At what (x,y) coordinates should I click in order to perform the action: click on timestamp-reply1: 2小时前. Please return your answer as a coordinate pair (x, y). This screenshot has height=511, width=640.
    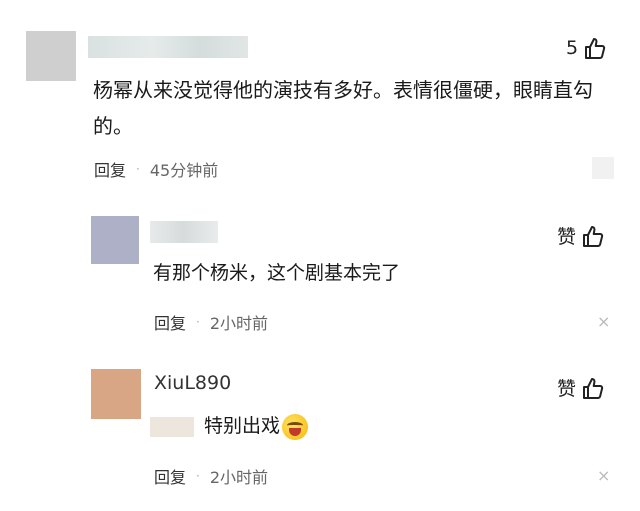
    Looking at the image, I should click on (239, 323).